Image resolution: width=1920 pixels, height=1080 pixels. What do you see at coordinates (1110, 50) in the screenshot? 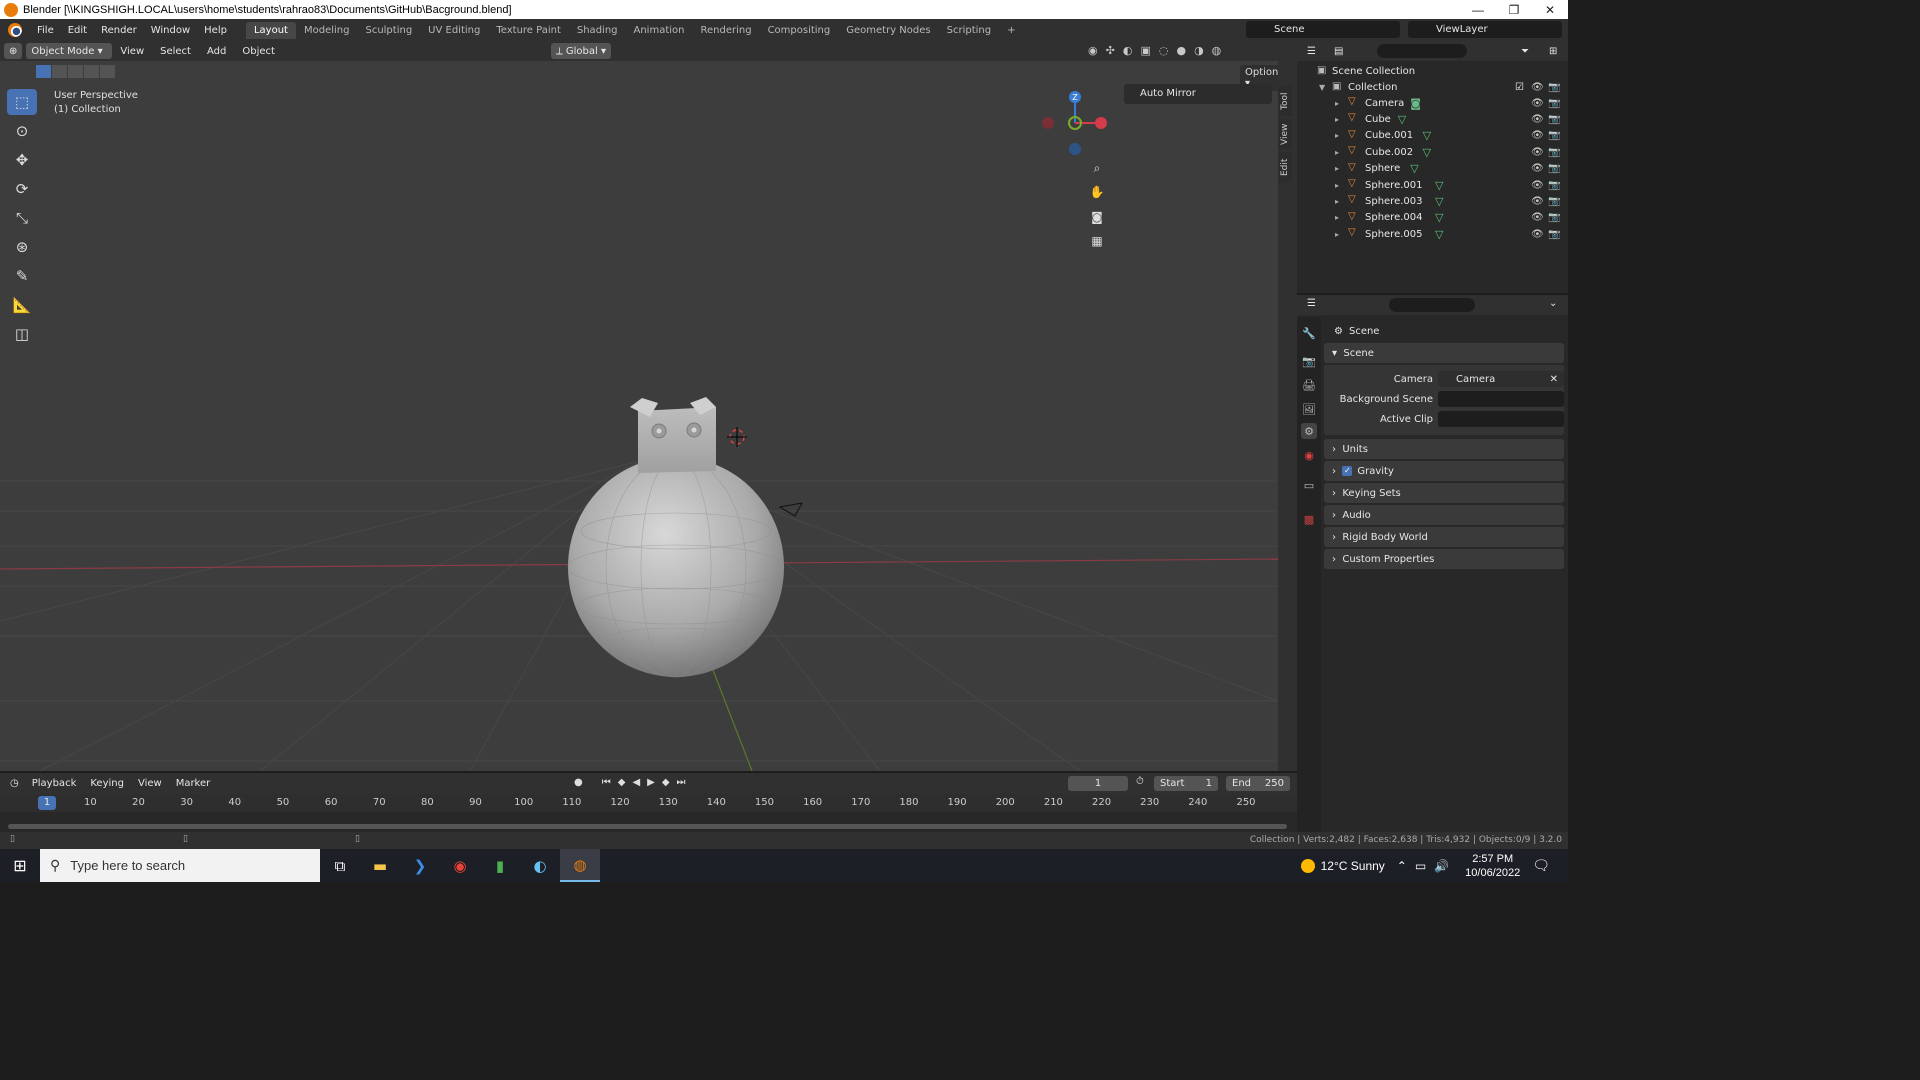
I see `gizmo-icon: ✣` at bounding box center [1110, 50].